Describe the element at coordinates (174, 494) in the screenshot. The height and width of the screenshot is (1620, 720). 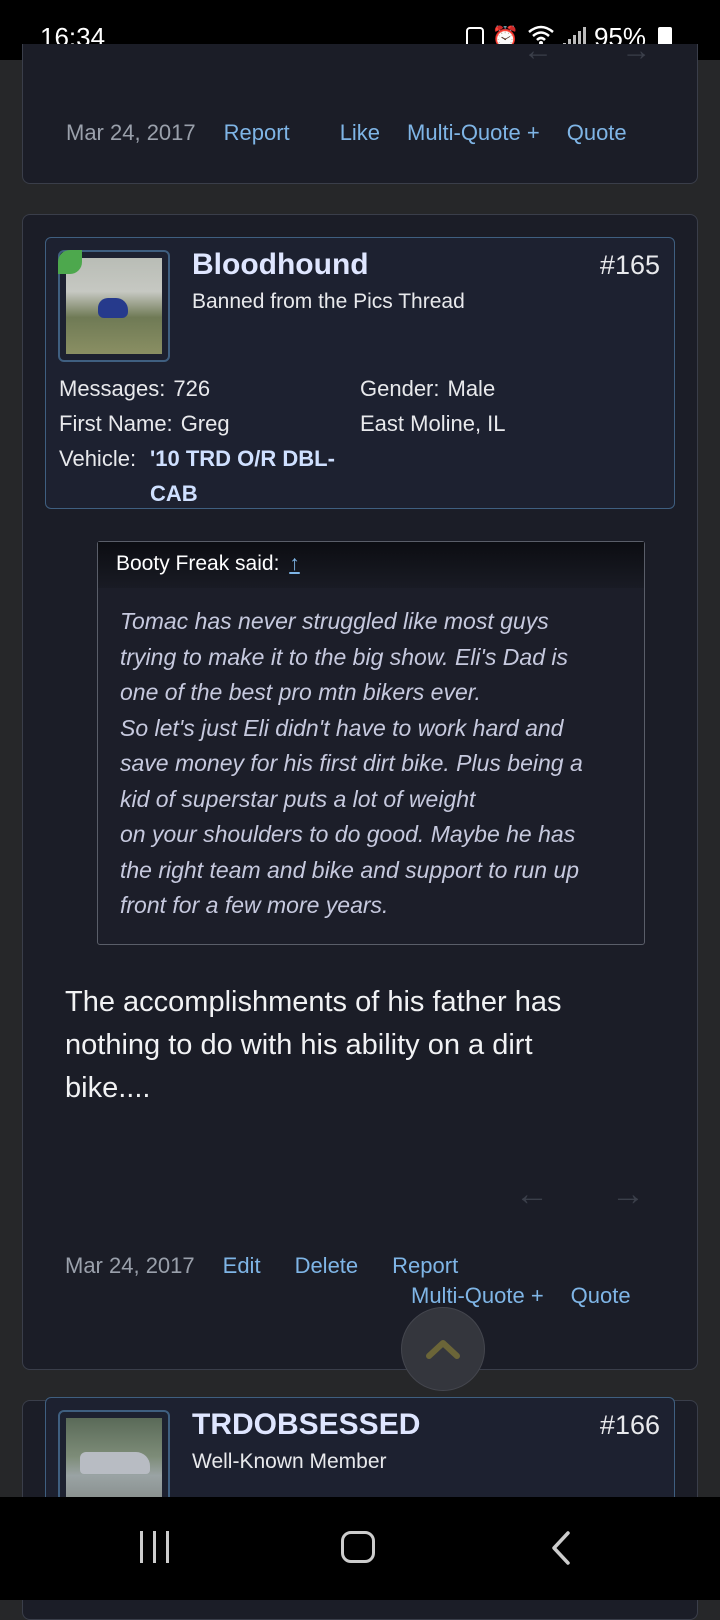
I see `stat-vehicle-value-cont: CAB` at that location.